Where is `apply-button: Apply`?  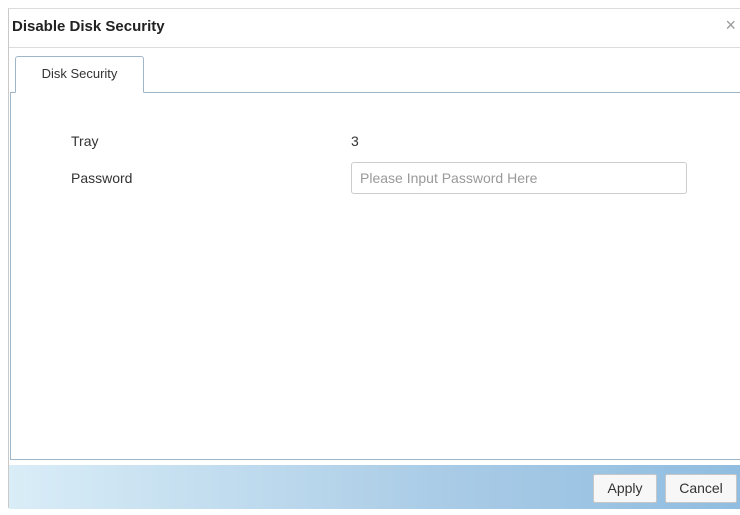 apply-button: Apply is located at coordinates (625, 488).